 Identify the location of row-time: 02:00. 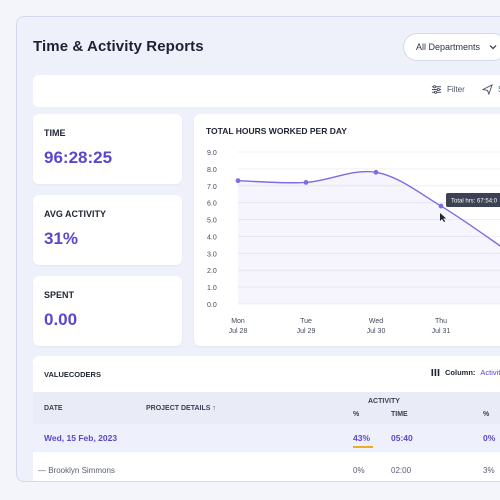
(401, 470).